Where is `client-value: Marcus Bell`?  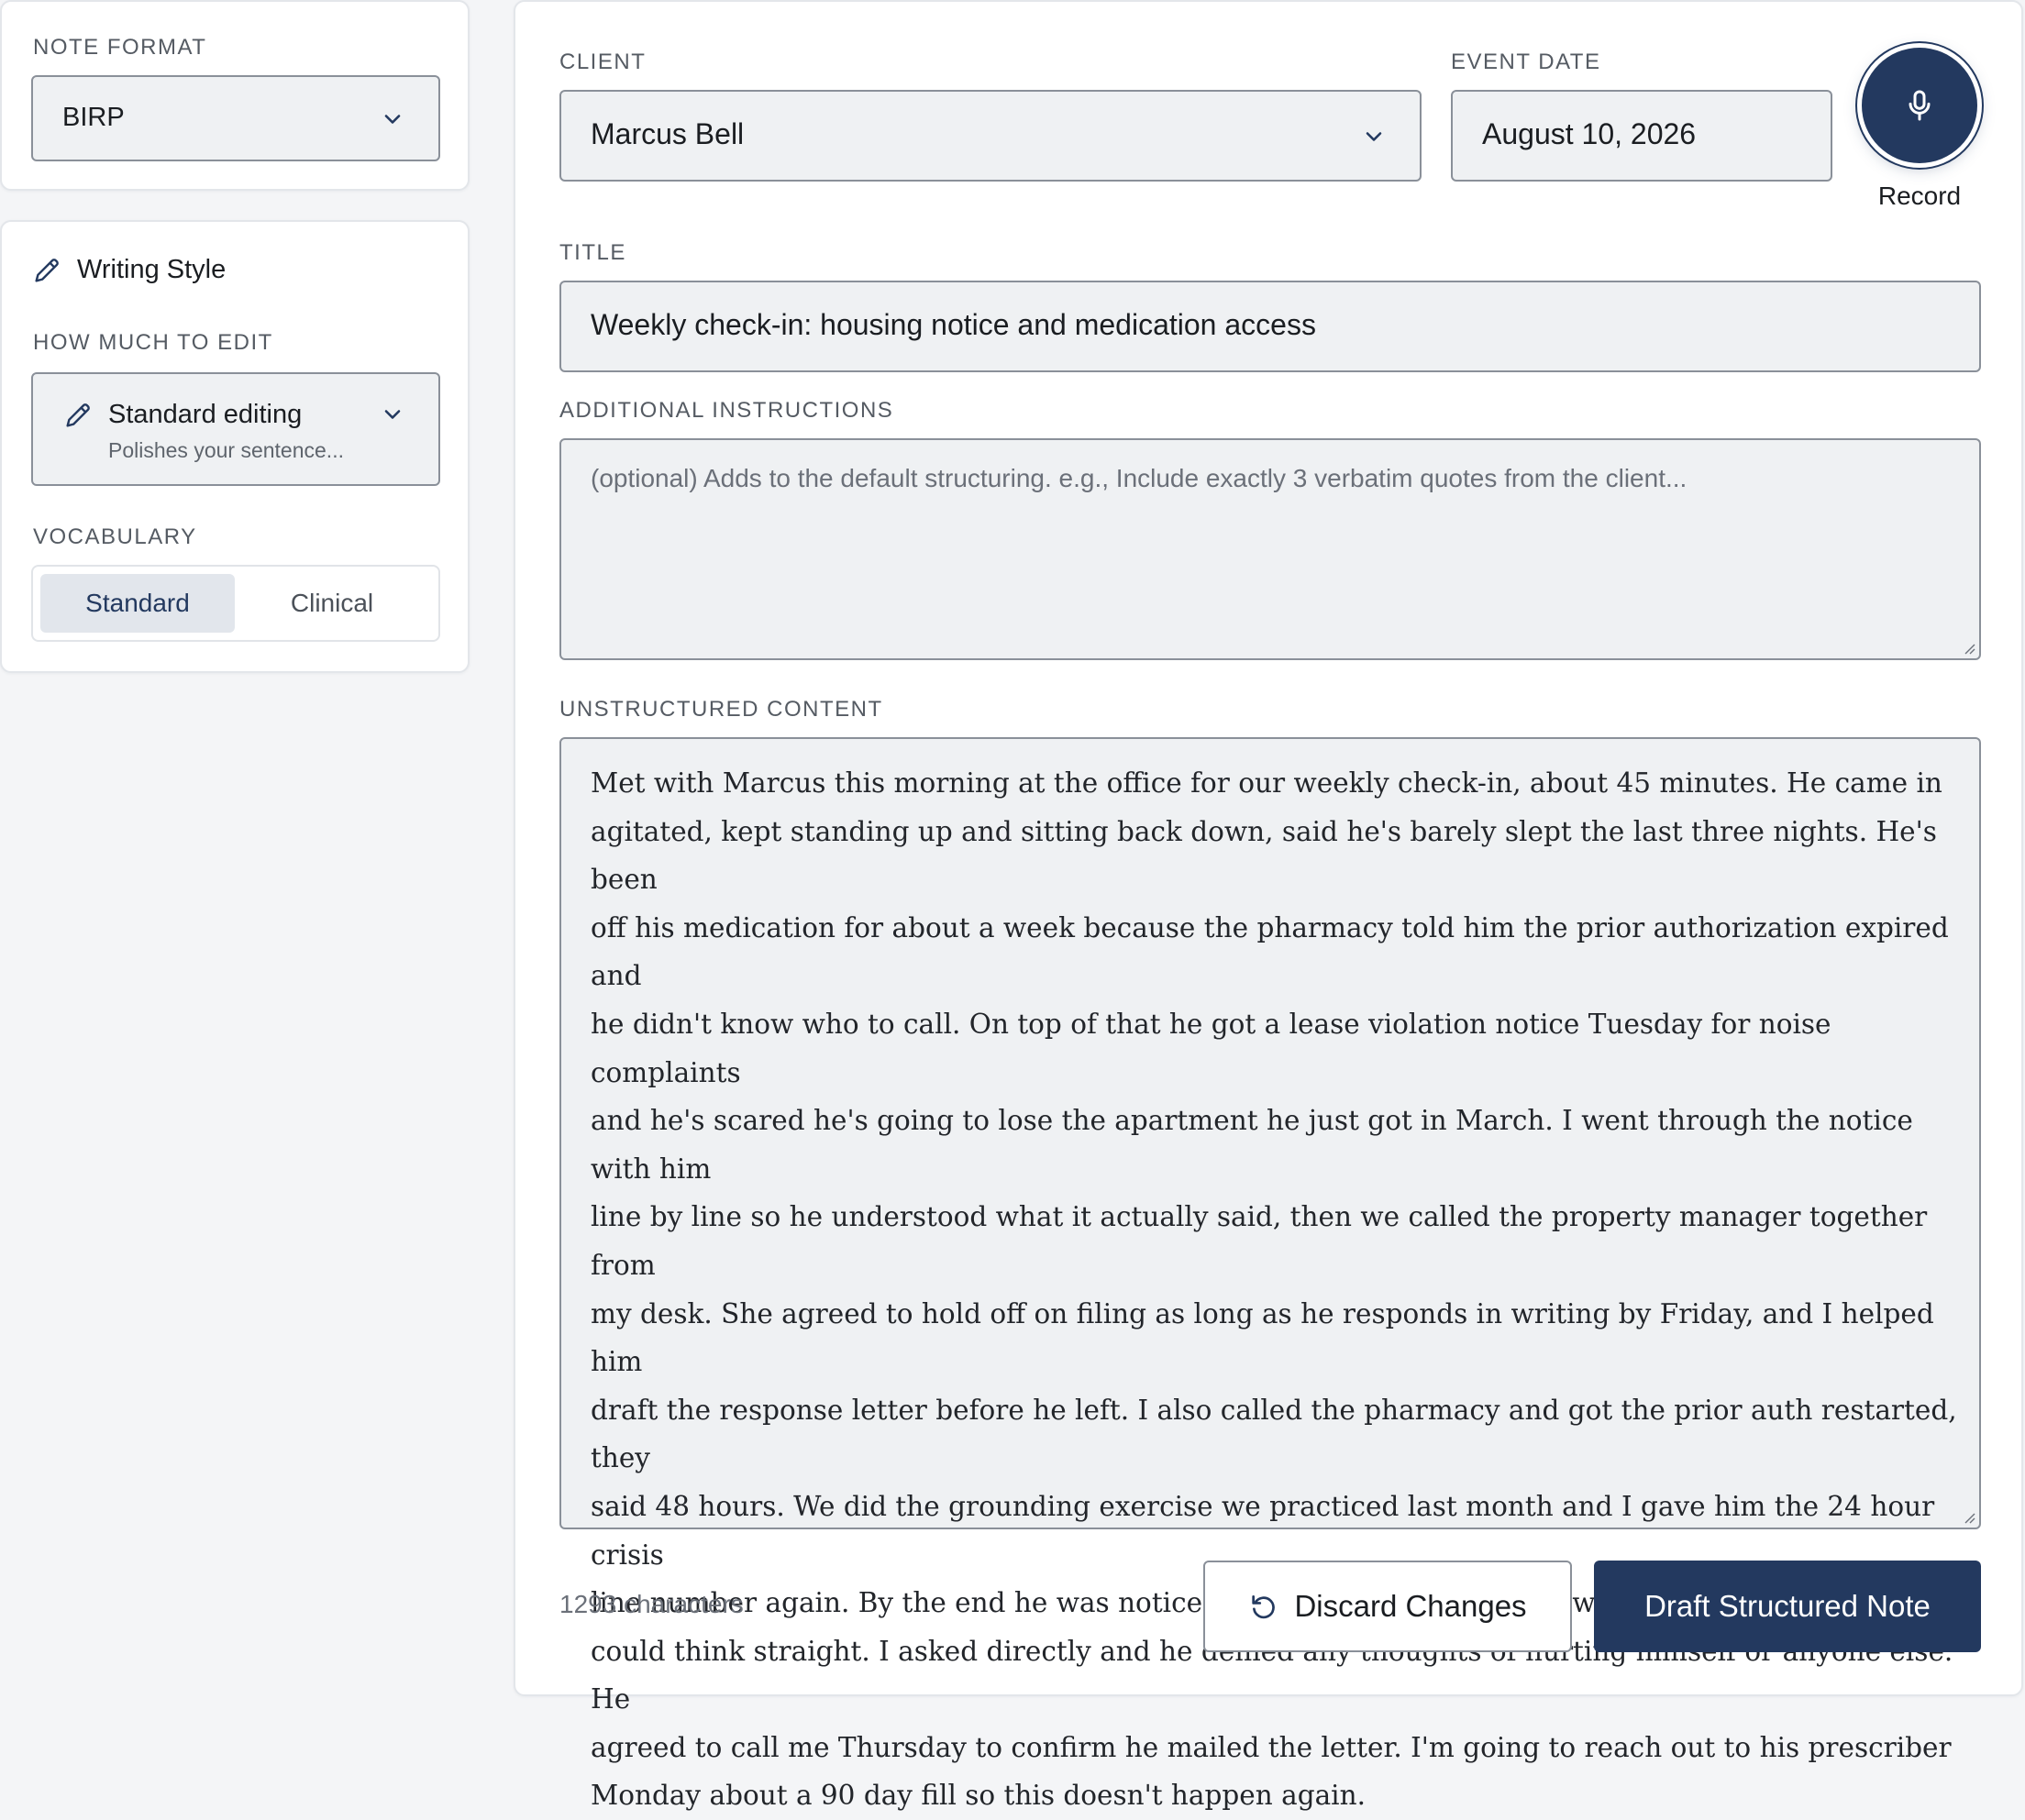
client-value: Marcus Bell is located at coordinates (668, 133).